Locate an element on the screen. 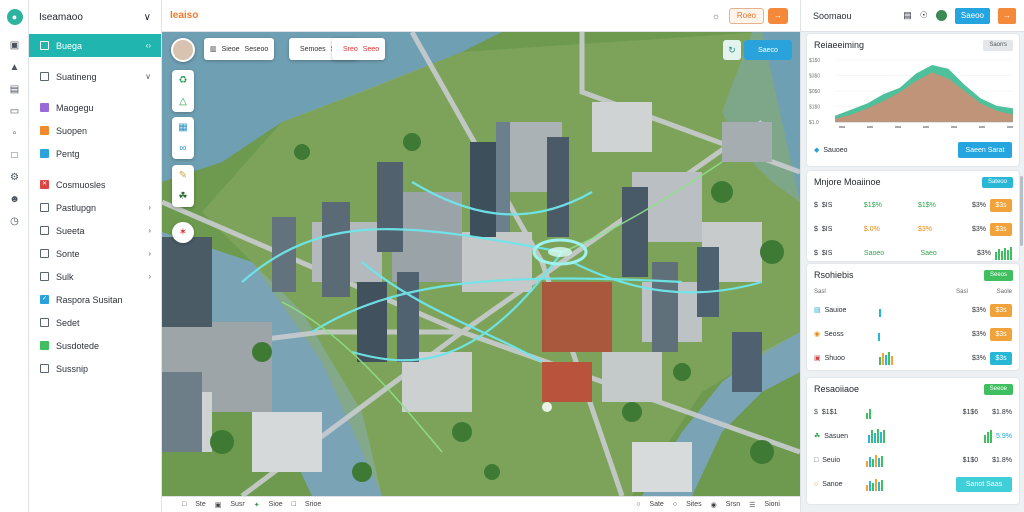 The height and width of the screenshot is (512, 1024). user-icon: ☻ is located at coordinates (14, 199).